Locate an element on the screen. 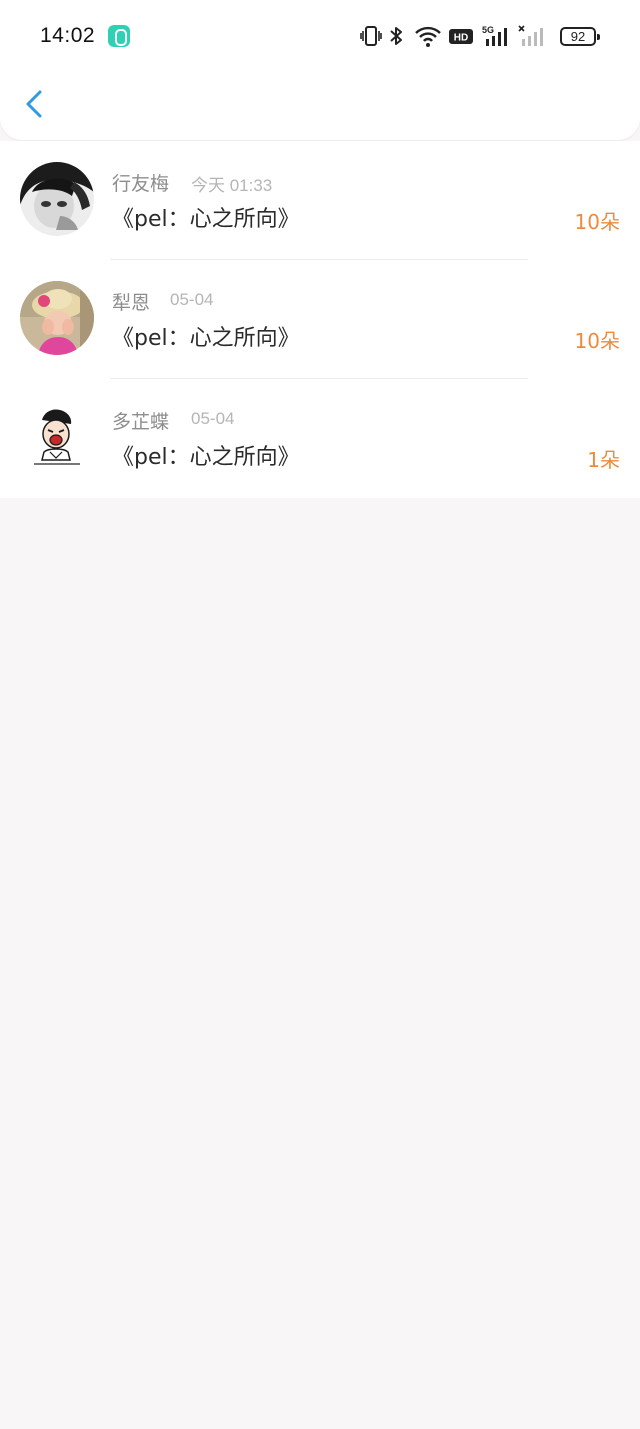 The width and height of the screenshot is (640, 1429). bluetooth-icon is located at coordinates (396, 36).